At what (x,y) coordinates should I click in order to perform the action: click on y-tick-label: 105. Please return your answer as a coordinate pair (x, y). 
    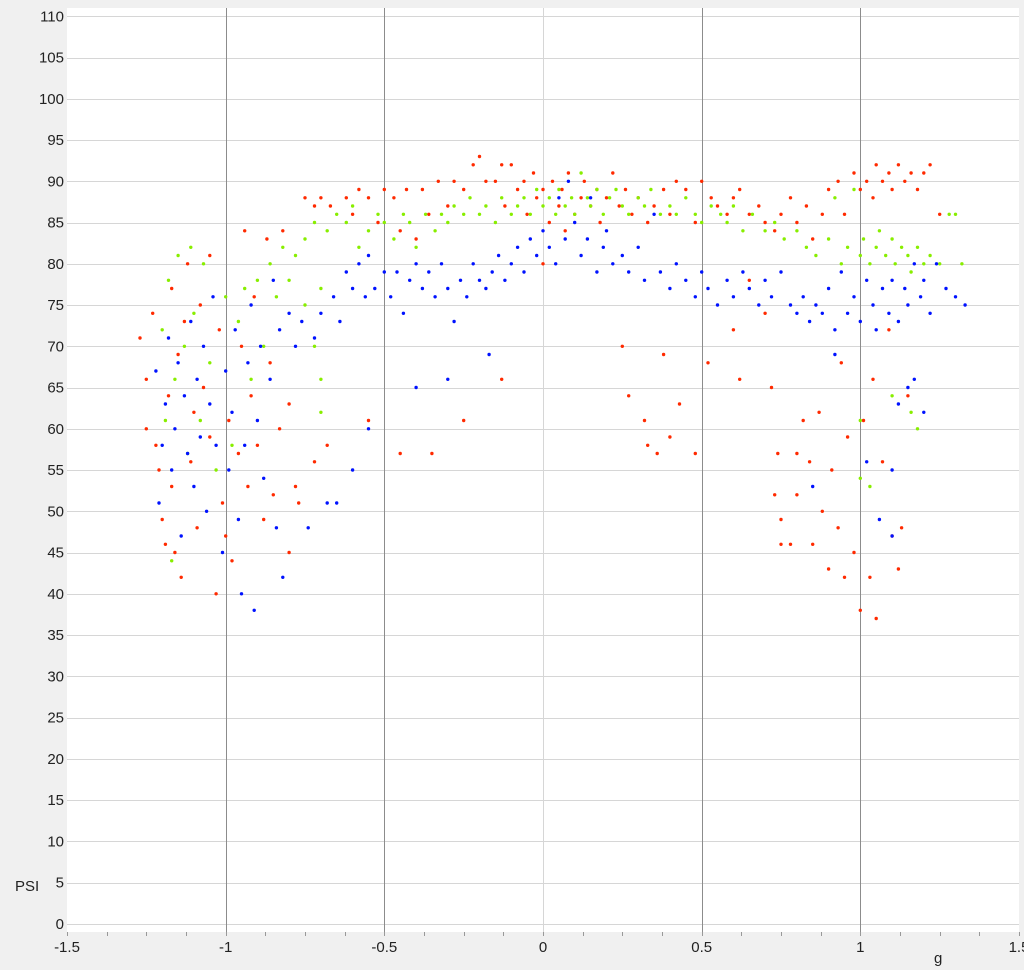
    Looking at the image, I should click on (51, 58).